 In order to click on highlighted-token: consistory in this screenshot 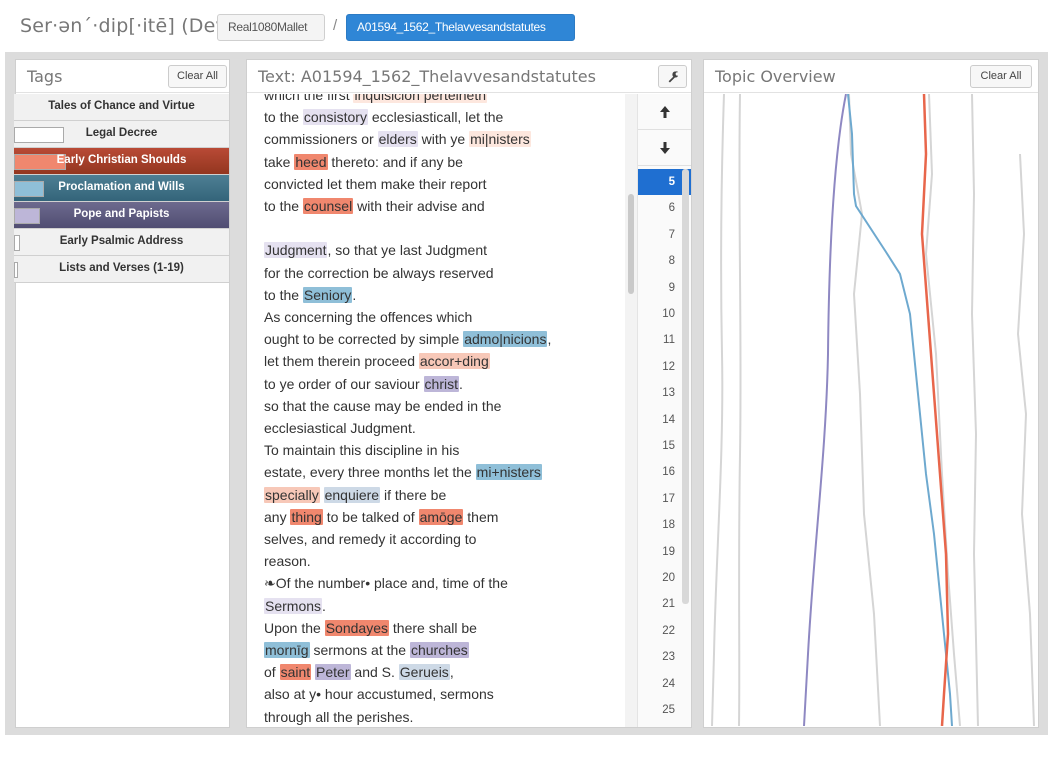, I will do `click(335, 117)`.